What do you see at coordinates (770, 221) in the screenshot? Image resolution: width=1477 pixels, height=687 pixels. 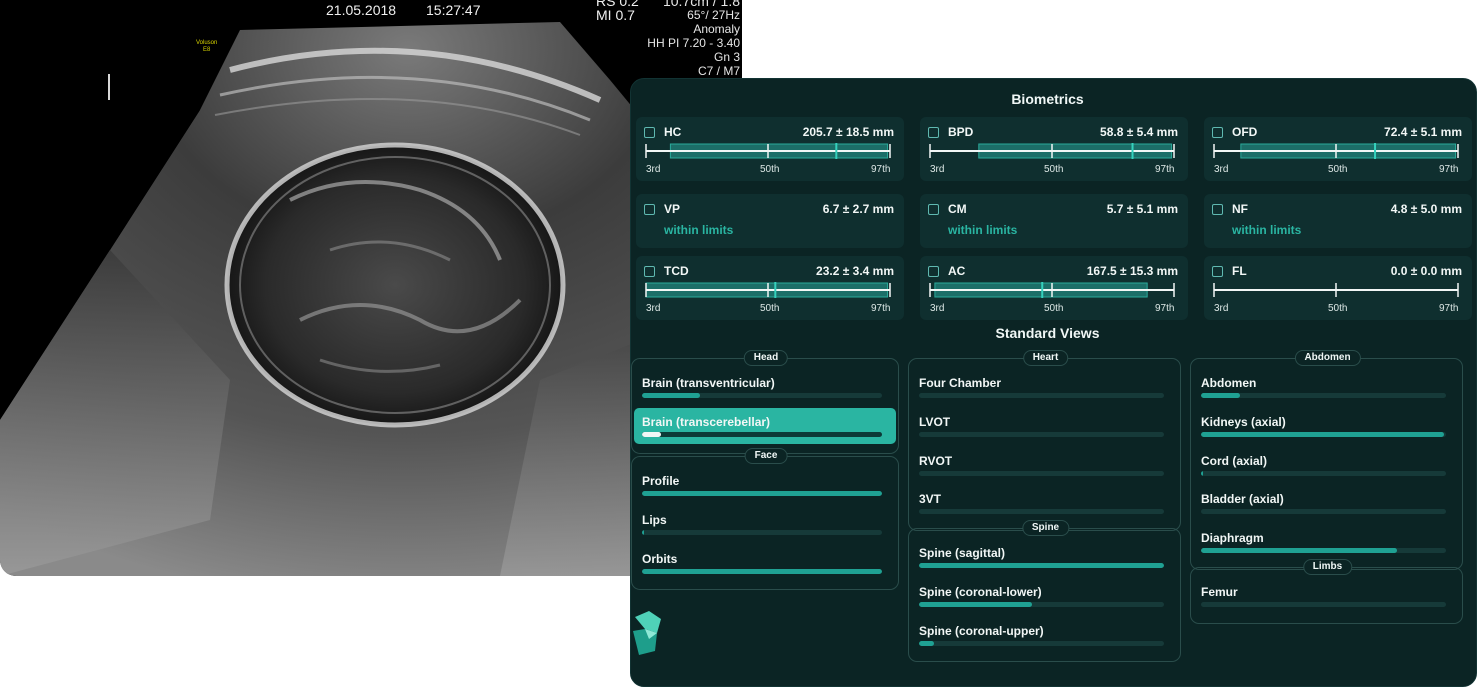 I see `biometric-card: VP 6.7 ± 2.7 mm within limits` at bounding box center [770, 221].